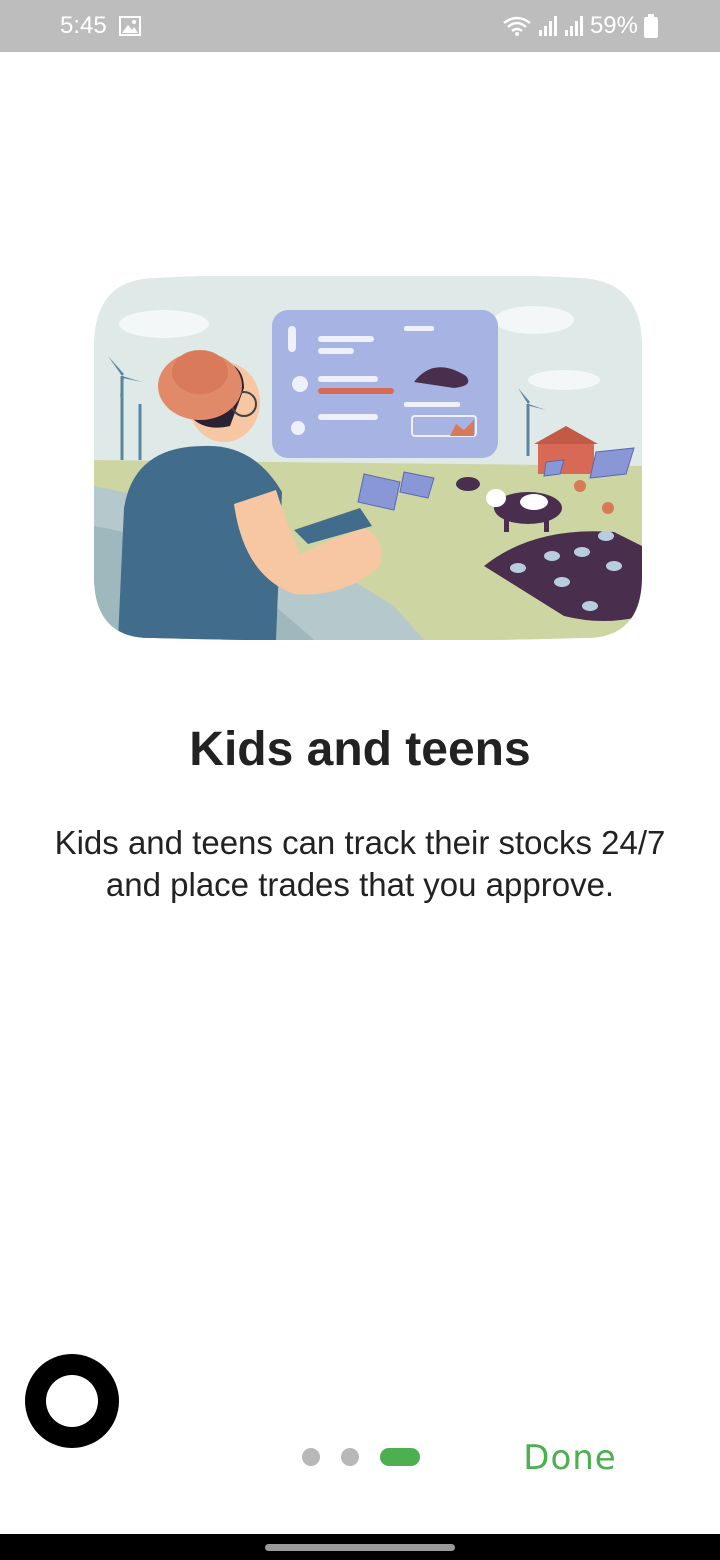 The image size is (720, 1560). Describe the element at coordinates (613, 25) in the screenshot. I see `battery-percent: 59%` at that location.